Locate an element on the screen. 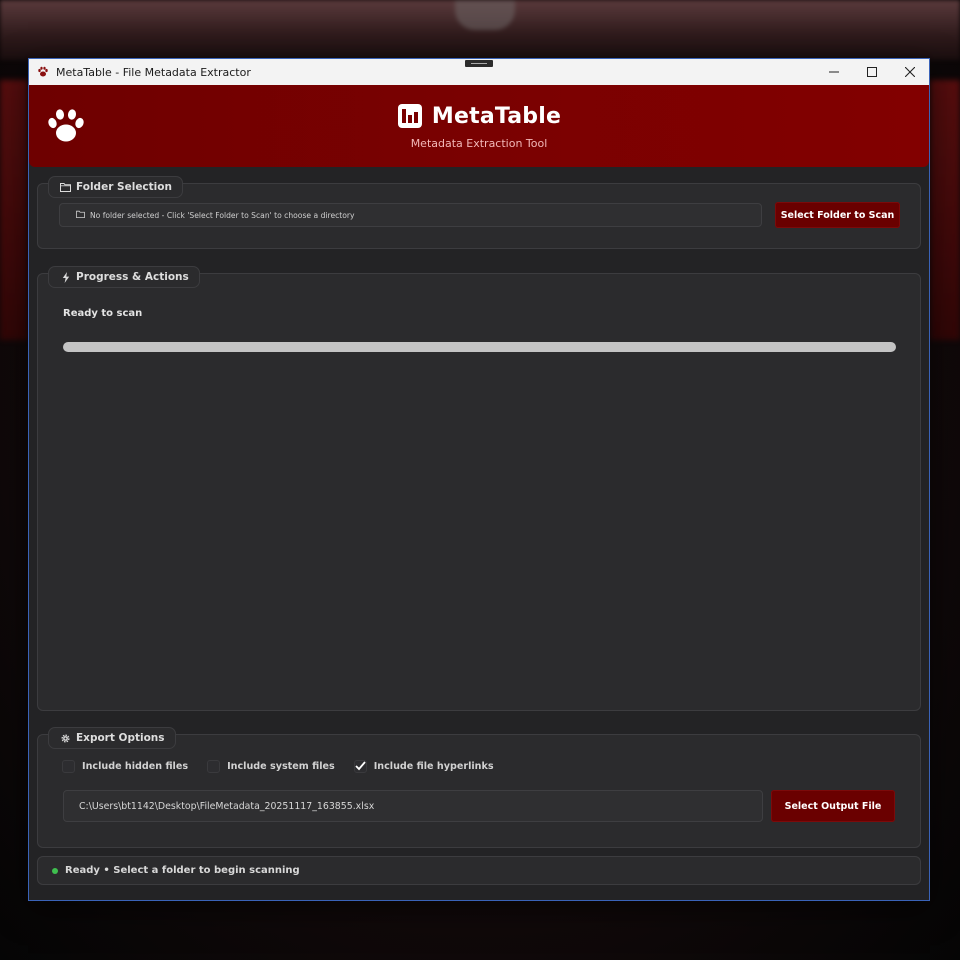 Image resolution: width=960 pixels, height=960 pixels. export-options-label: Export Options is located at coordinates (120, 738).